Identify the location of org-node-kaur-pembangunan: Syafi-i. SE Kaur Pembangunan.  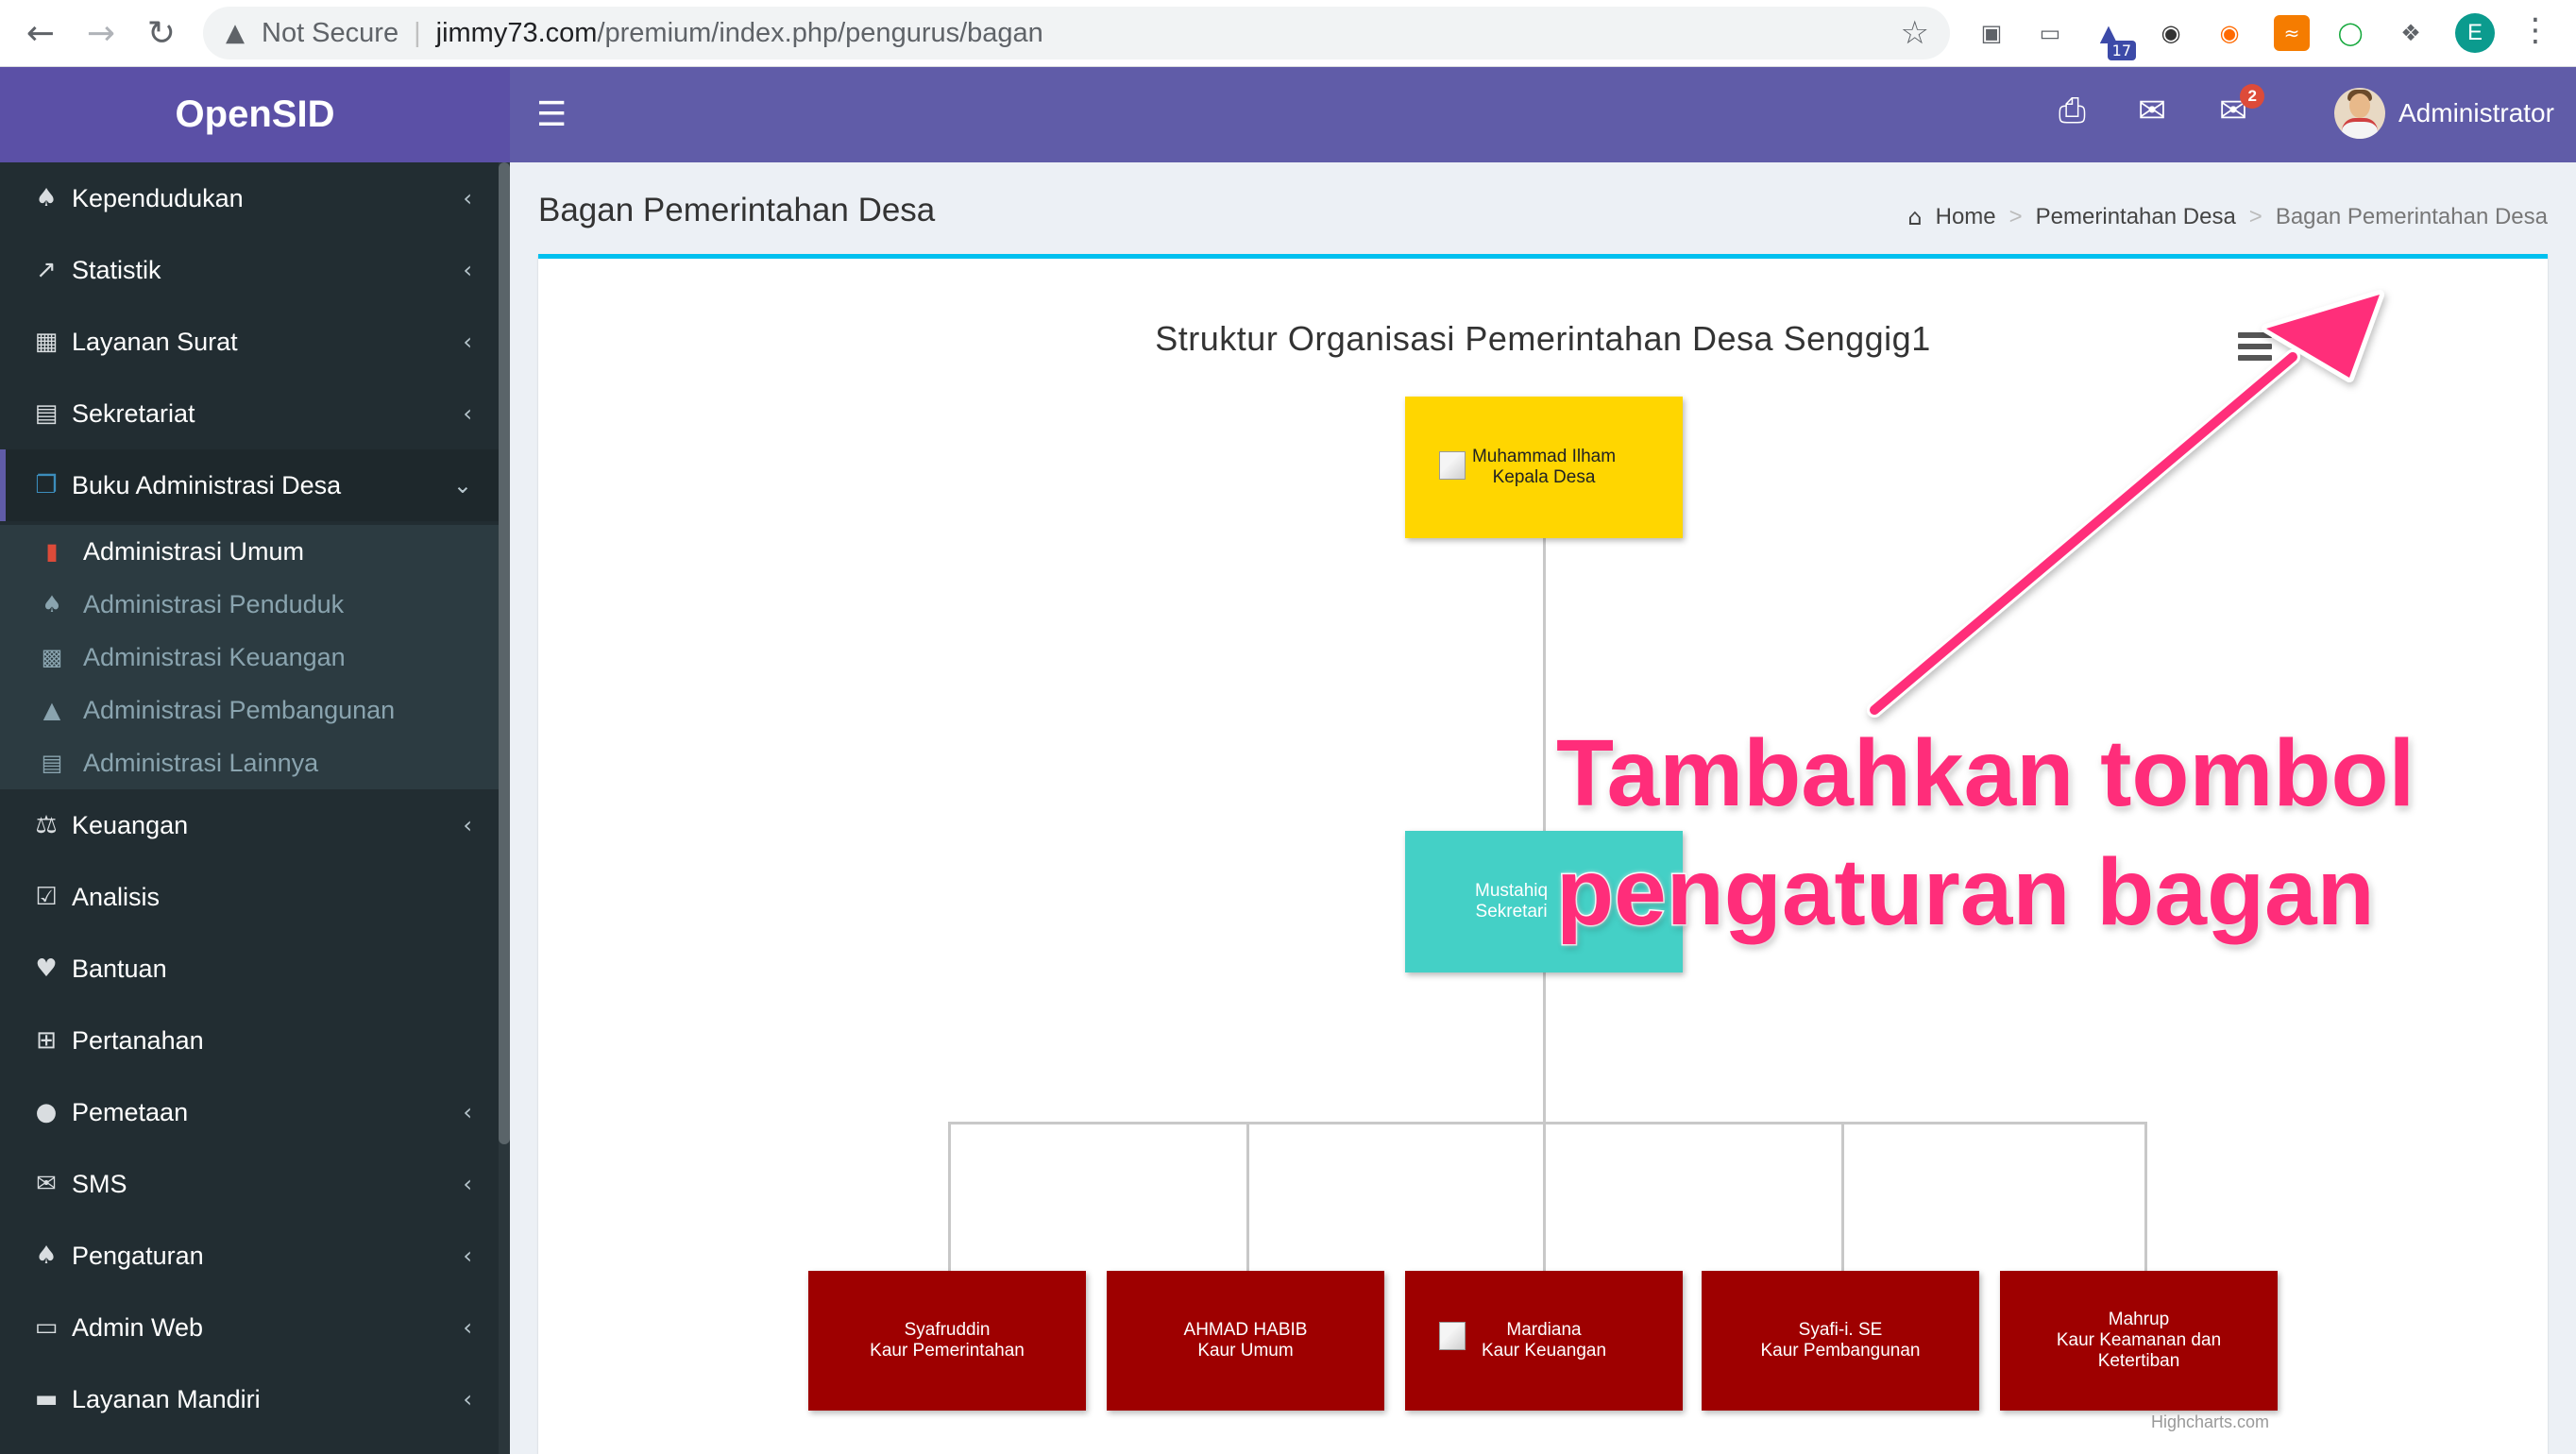
(1840, 1341).